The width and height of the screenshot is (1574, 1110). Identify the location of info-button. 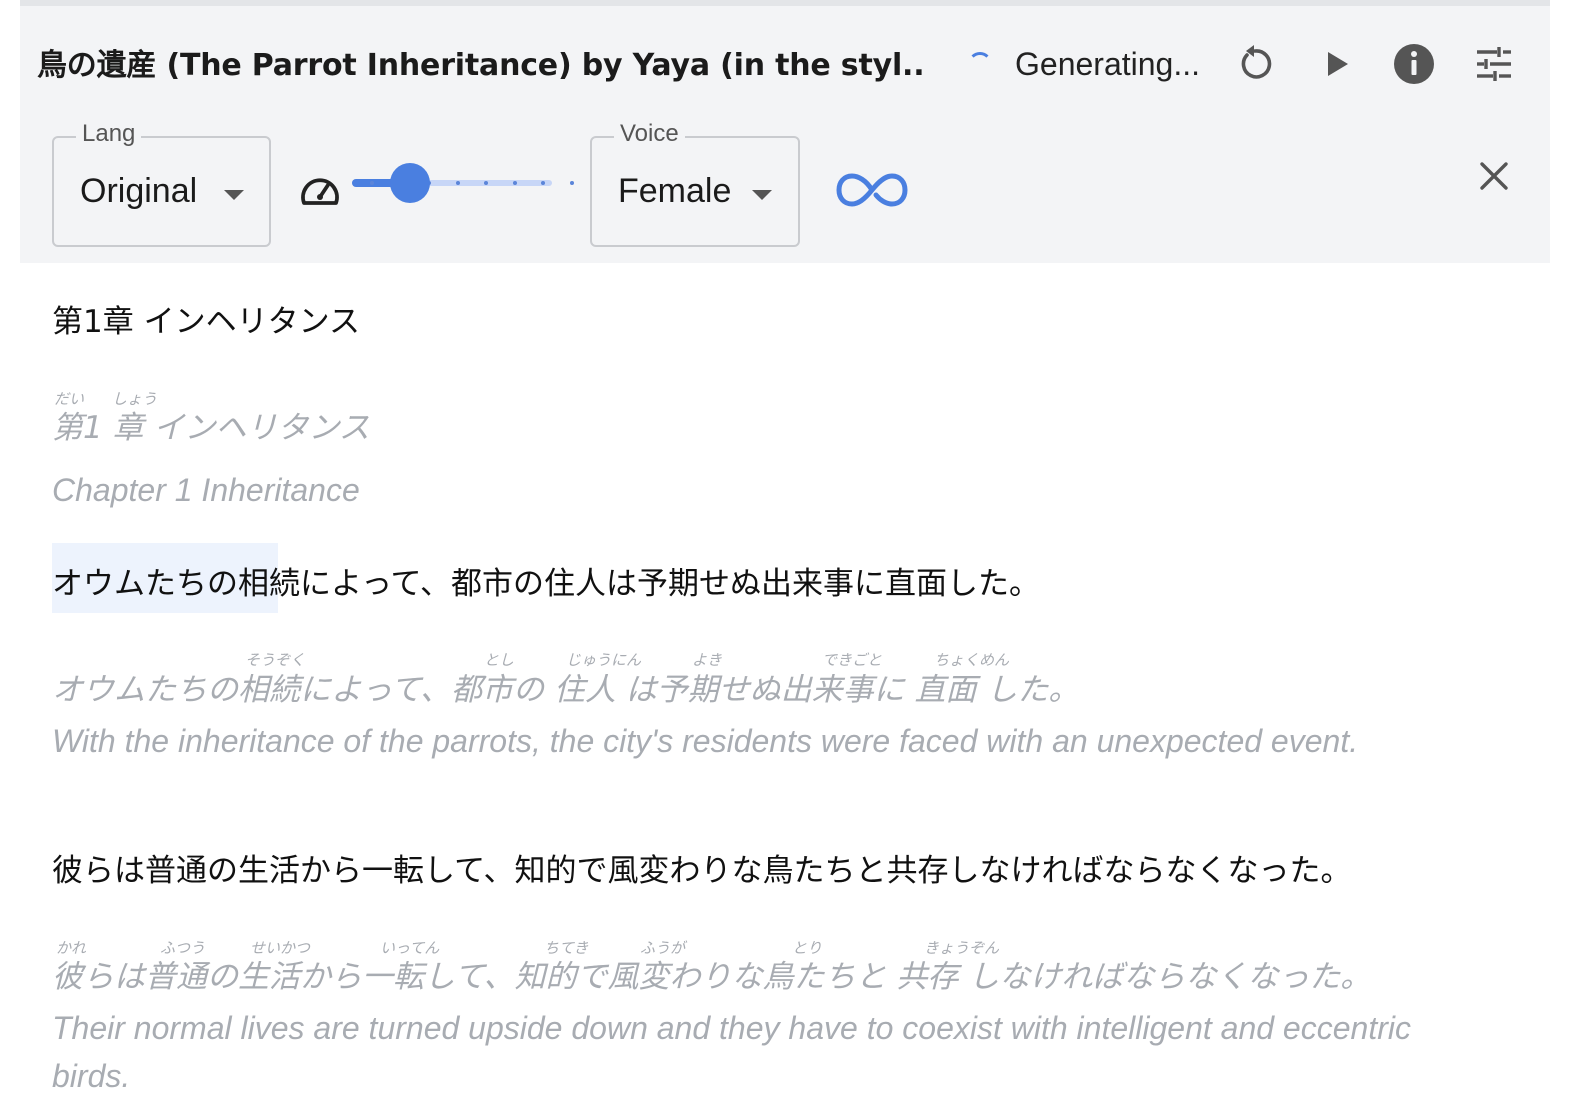
(1414, 64).